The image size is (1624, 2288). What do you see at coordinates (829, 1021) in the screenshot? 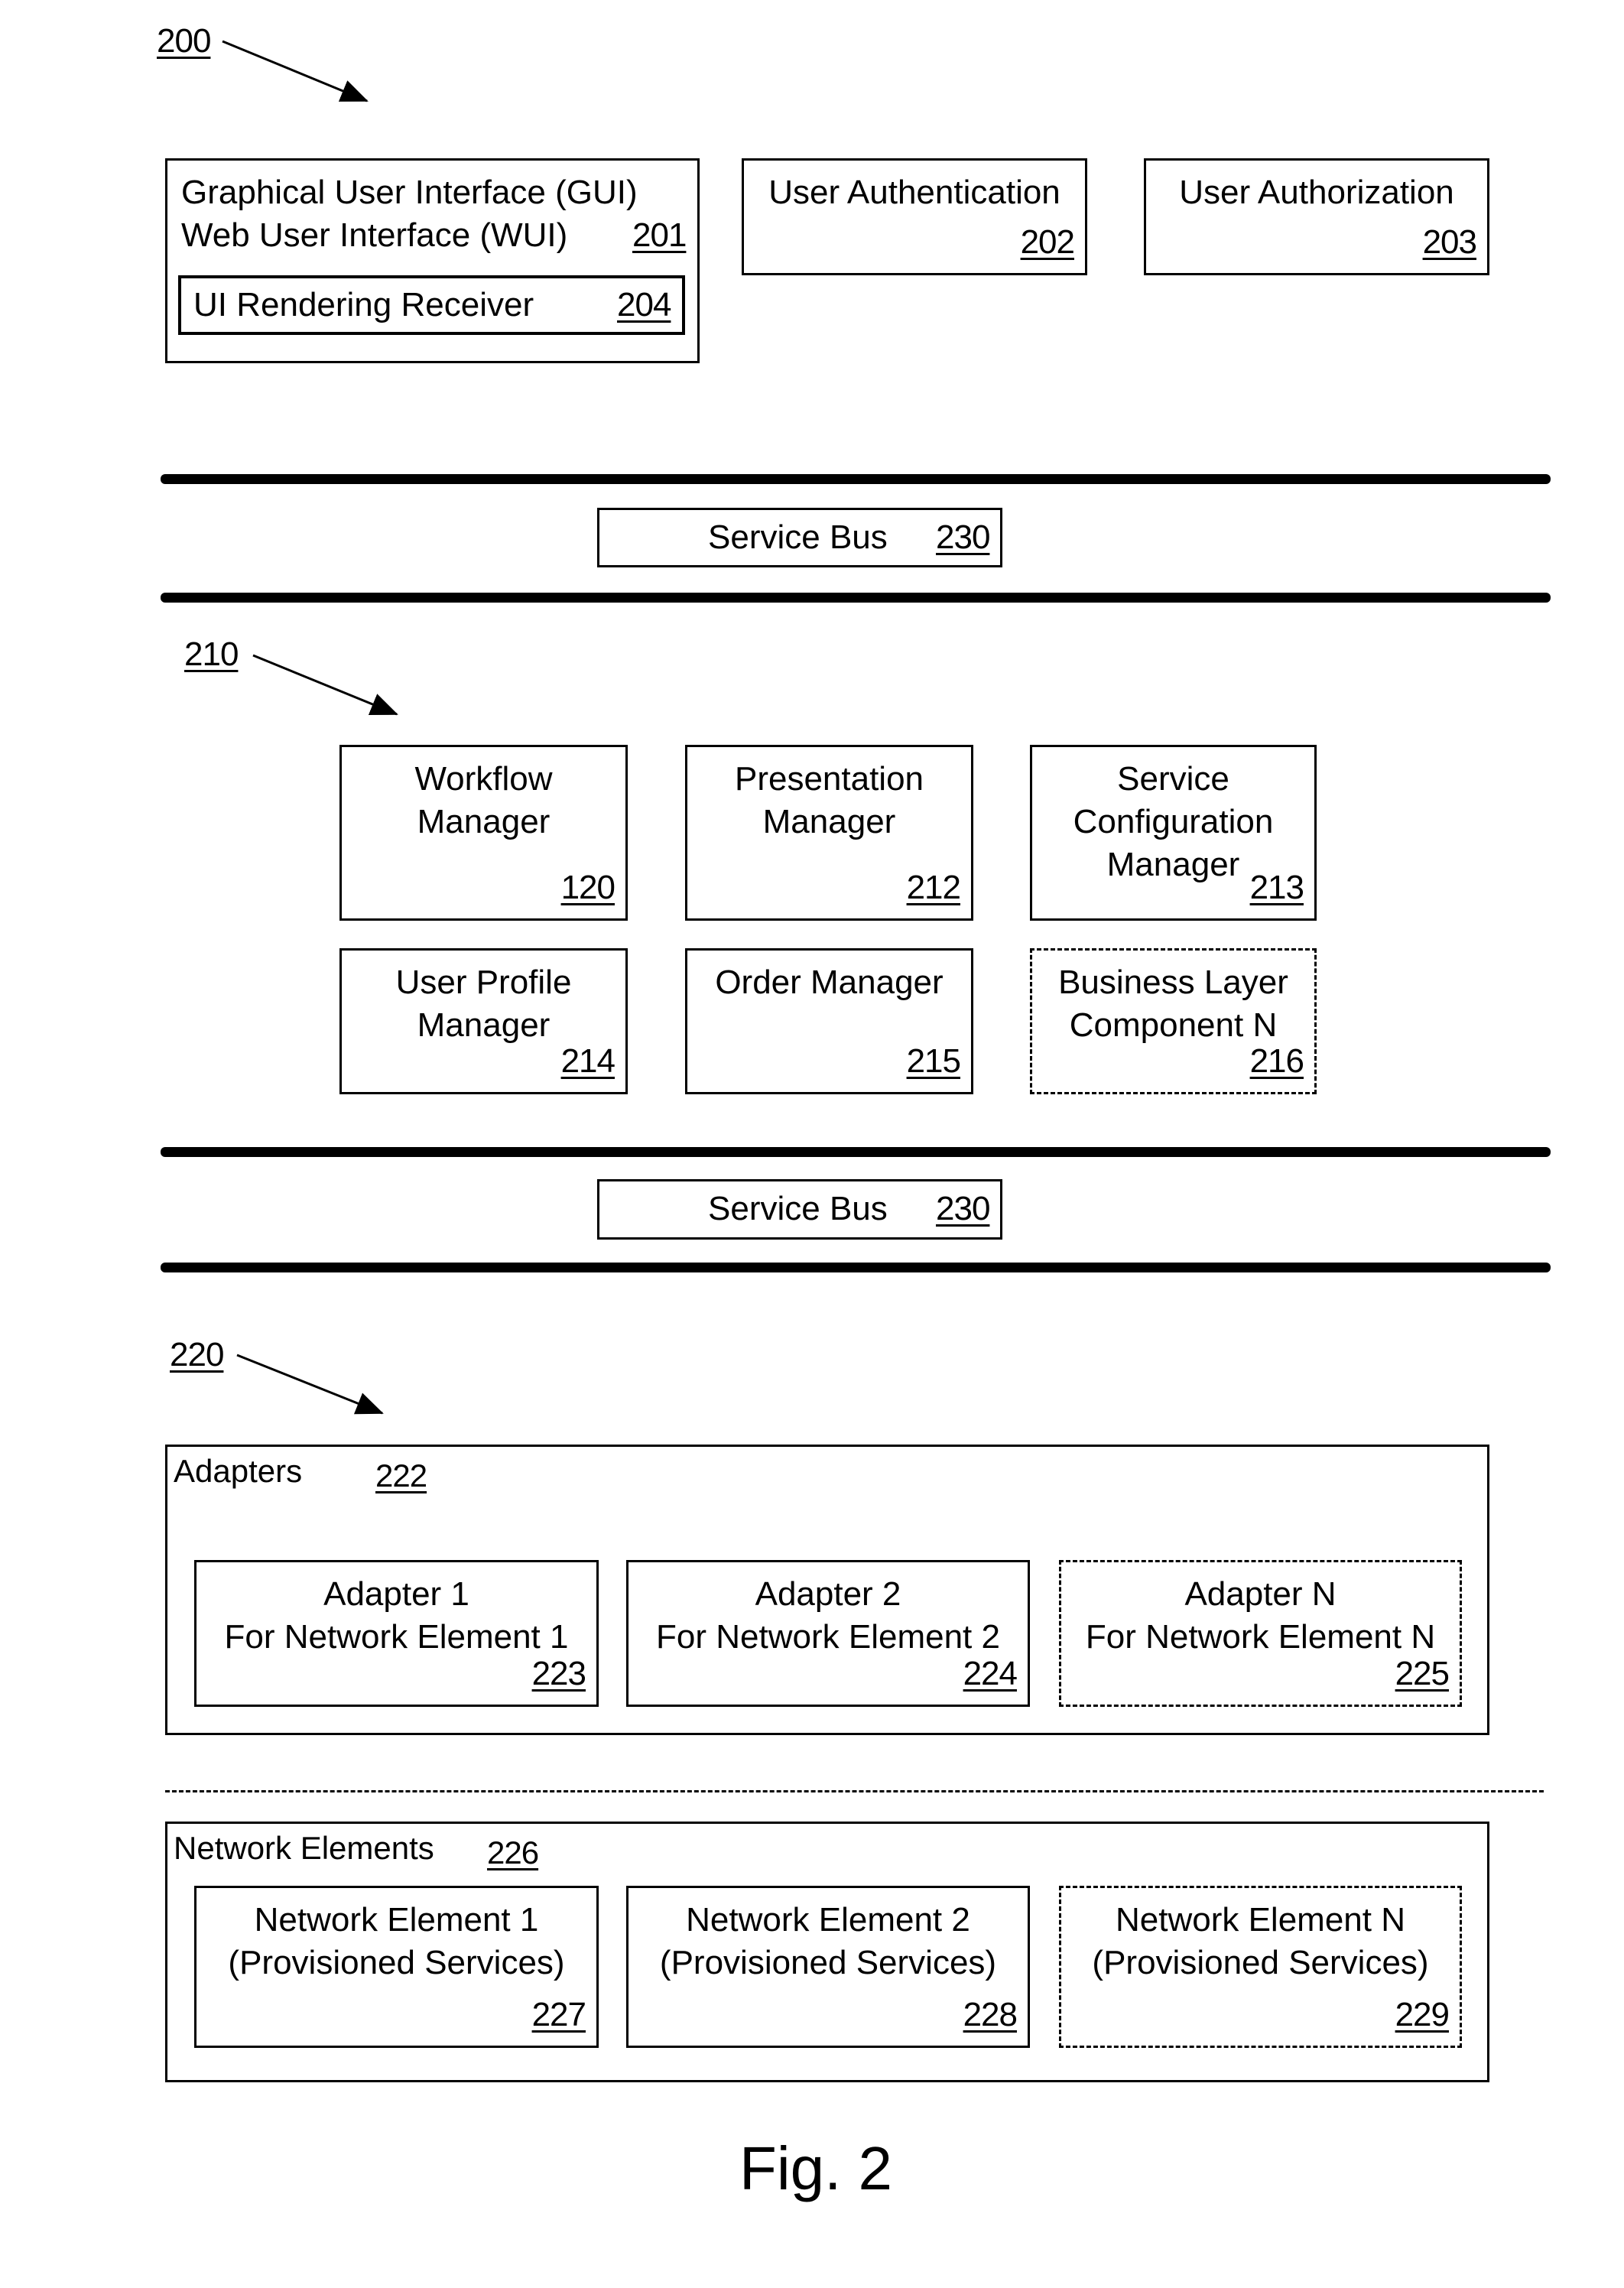
I see `order-manager-box: Order Manager 215` at bounding box center [829, 1021].